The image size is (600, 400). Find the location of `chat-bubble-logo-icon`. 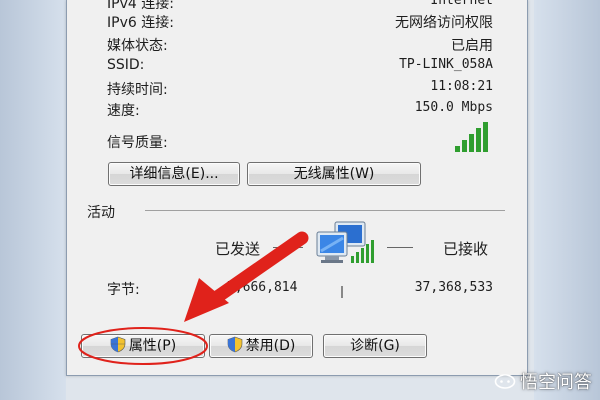

chat-bubble-logo-icon is located at coordinates (505, 381).